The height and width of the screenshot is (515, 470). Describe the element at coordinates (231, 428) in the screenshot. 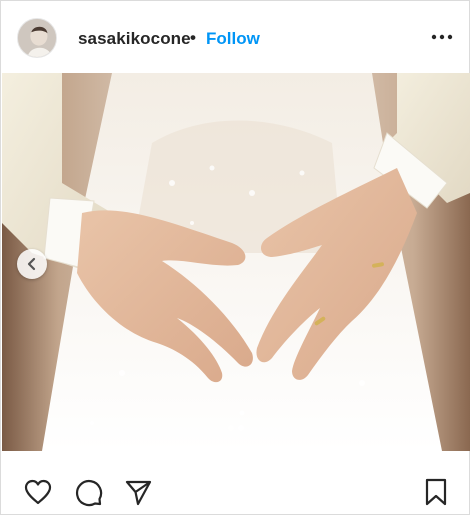

I see `carousel-dot` at that location.